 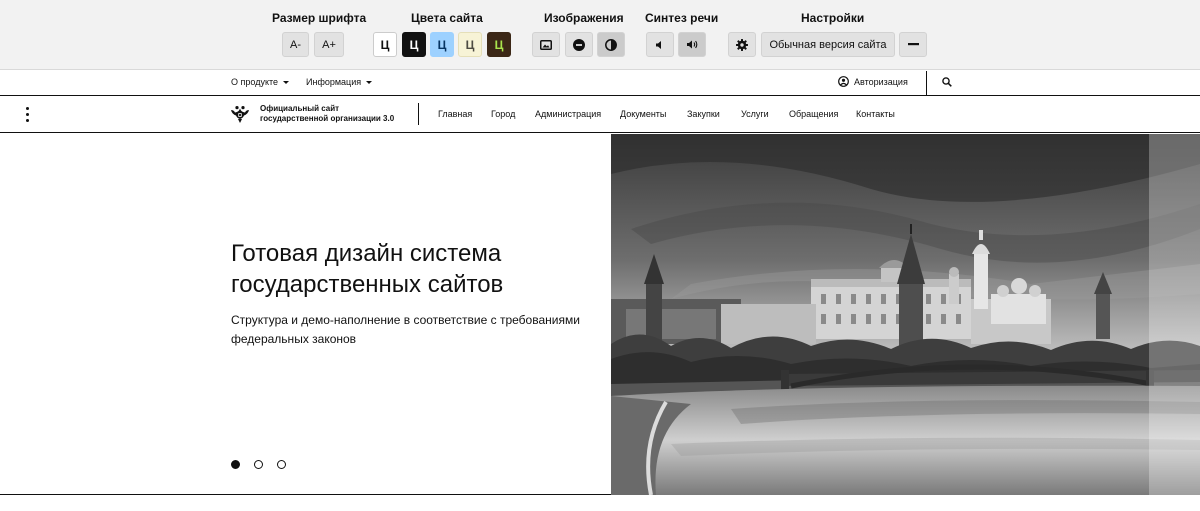 I want to click on speaker-on-icon, so click(x=691, y=44).